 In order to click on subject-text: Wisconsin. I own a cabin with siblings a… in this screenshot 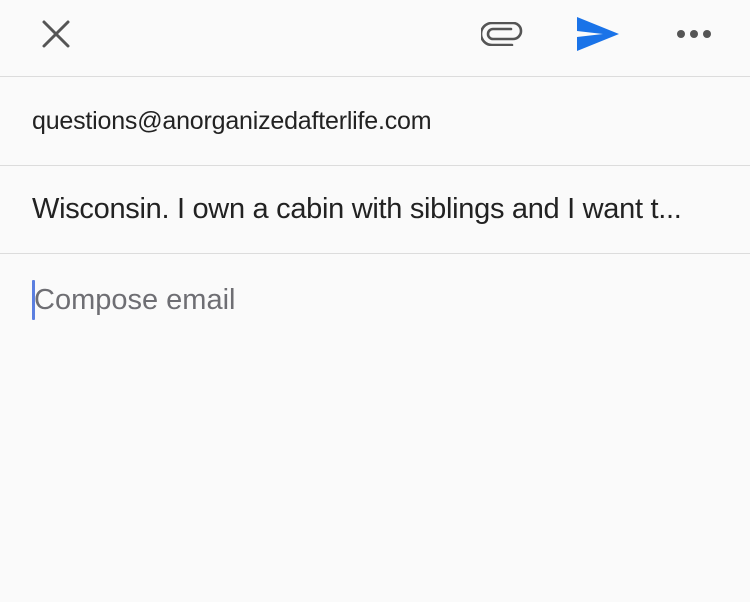, I will do `click(357, 209)`.